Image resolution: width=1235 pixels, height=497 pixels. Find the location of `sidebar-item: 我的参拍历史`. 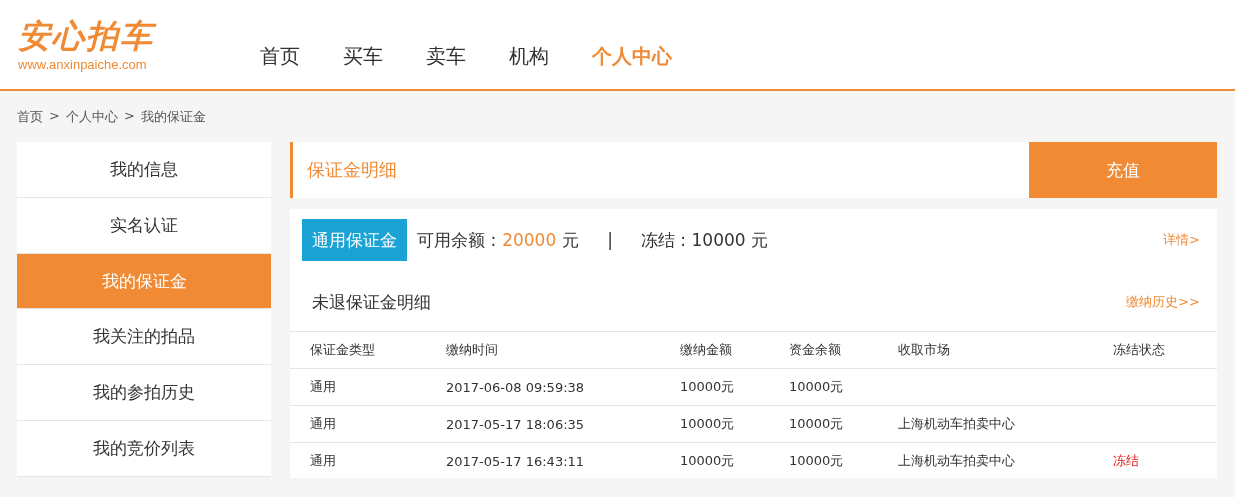

sidebar-item: 我的参拍历史 is located at coordinates (144, 393).